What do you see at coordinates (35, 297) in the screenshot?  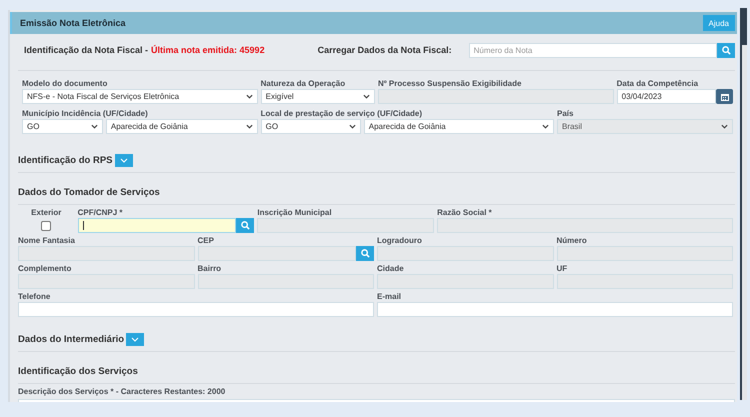 I see `field-label: Telefone` at bounding box center [35, 297].